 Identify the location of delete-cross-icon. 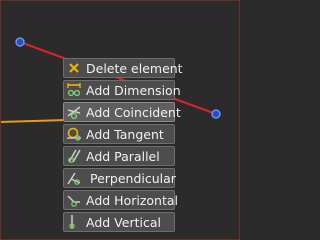
(74, 68).